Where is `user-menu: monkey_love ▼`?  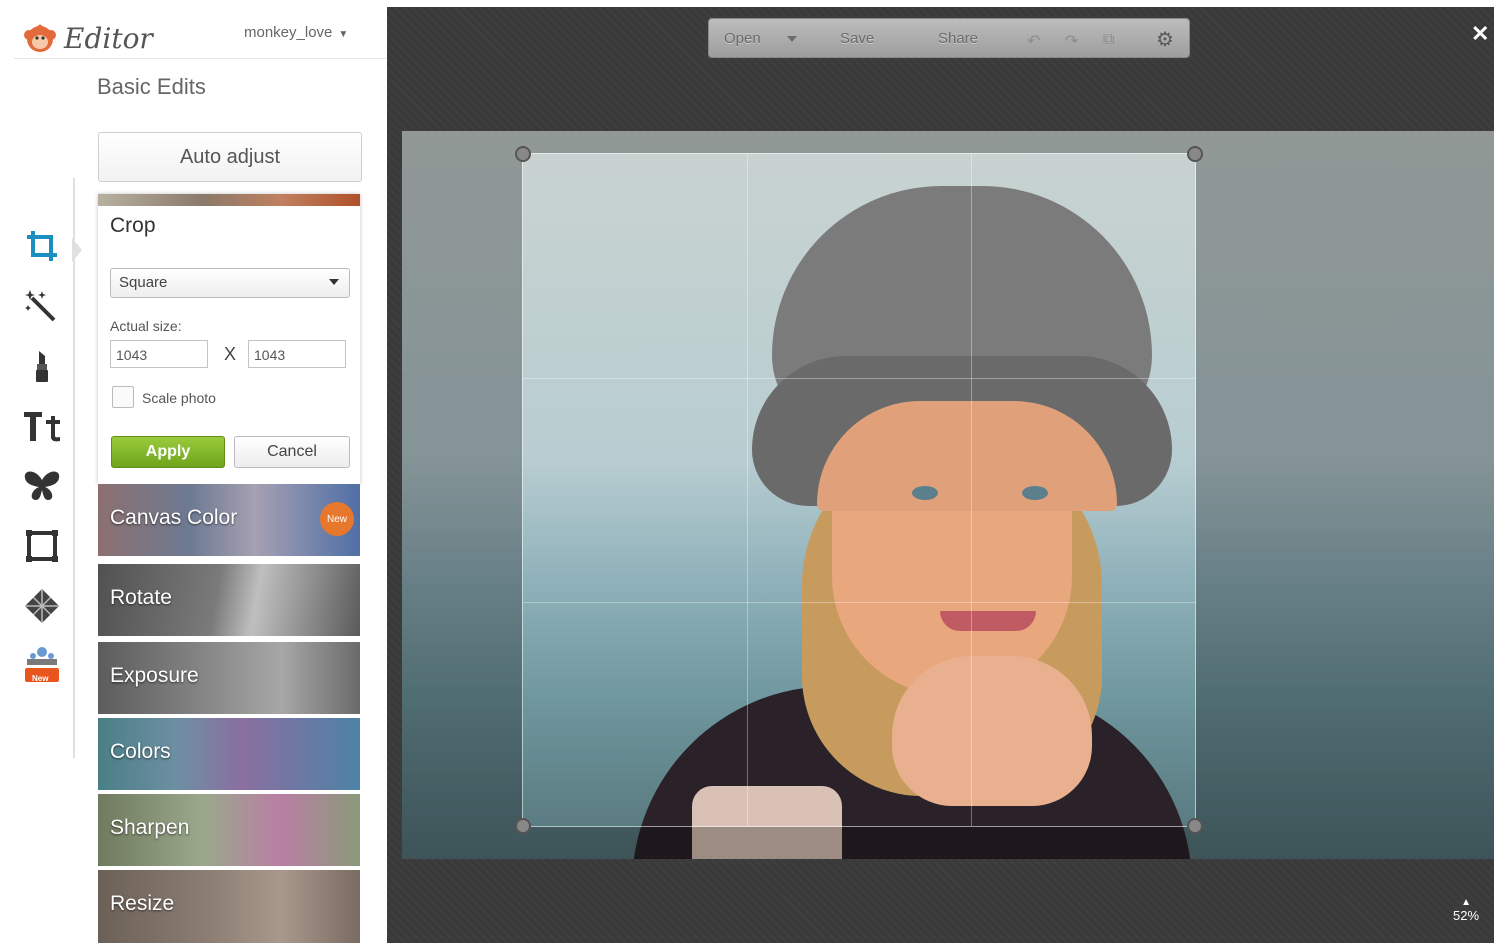 user-menu: monkey_love ▼ is located at coordinates (296, 32).